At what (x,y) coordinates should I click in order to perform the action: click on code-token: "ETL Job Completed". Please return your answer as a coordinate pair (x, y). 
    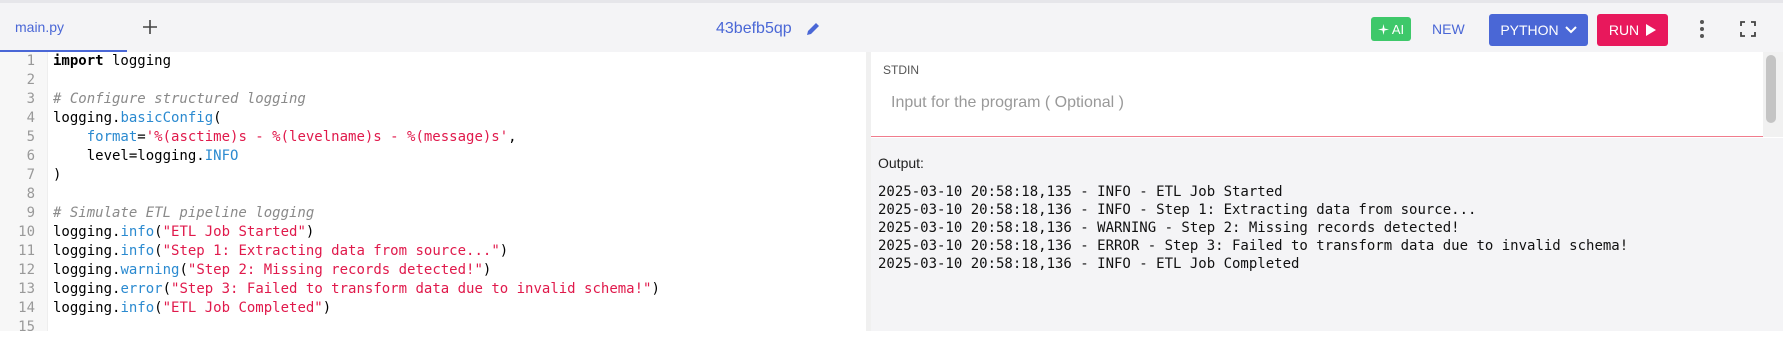
    Looking at the image, I should click on (242, 308).